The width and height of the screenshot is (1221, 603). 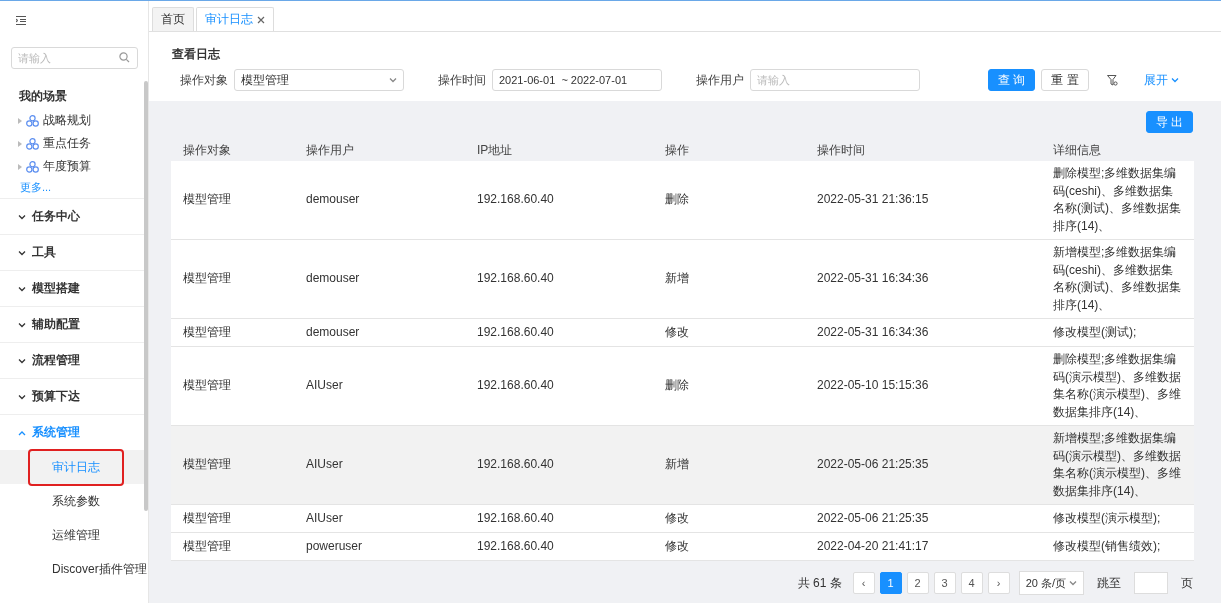 I want to click on prev-page-button: ‹, so click(x=863, y=583).